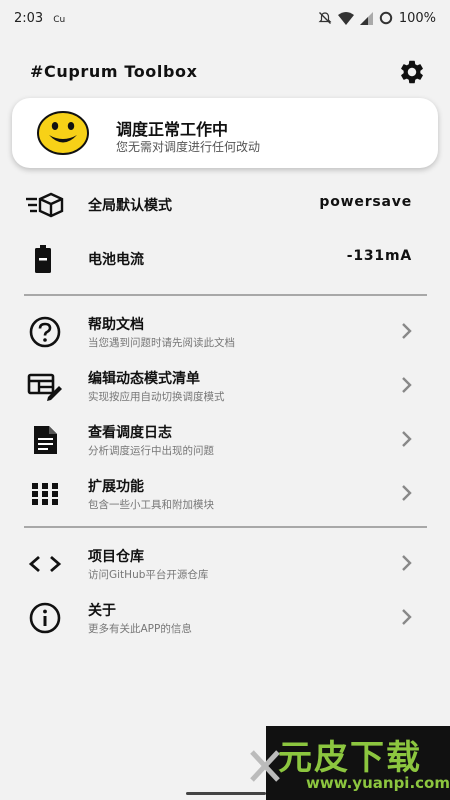  What do you see at coordinates (226, 793) in the screenshot?
I see `gesture-nav-bar` at bounding box center [226, 793].